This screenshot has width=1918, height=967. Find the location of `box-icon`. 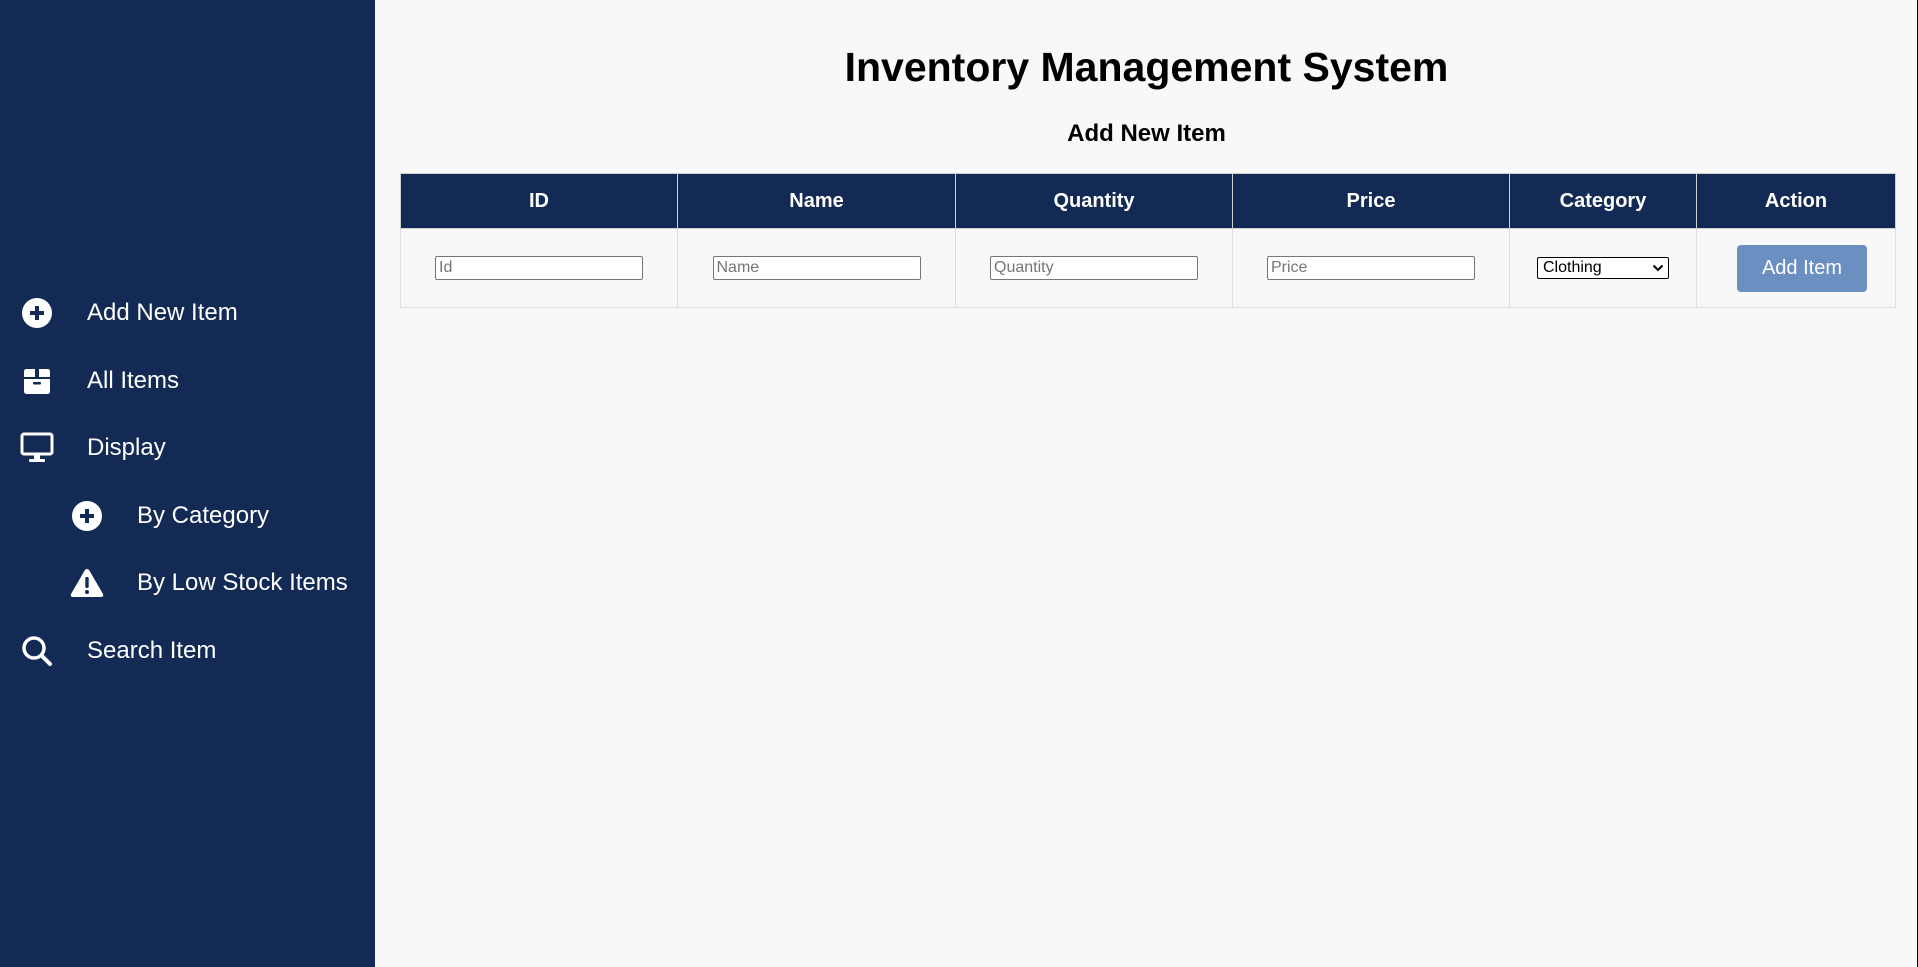

box-icon is located at coordinates (37, 381).